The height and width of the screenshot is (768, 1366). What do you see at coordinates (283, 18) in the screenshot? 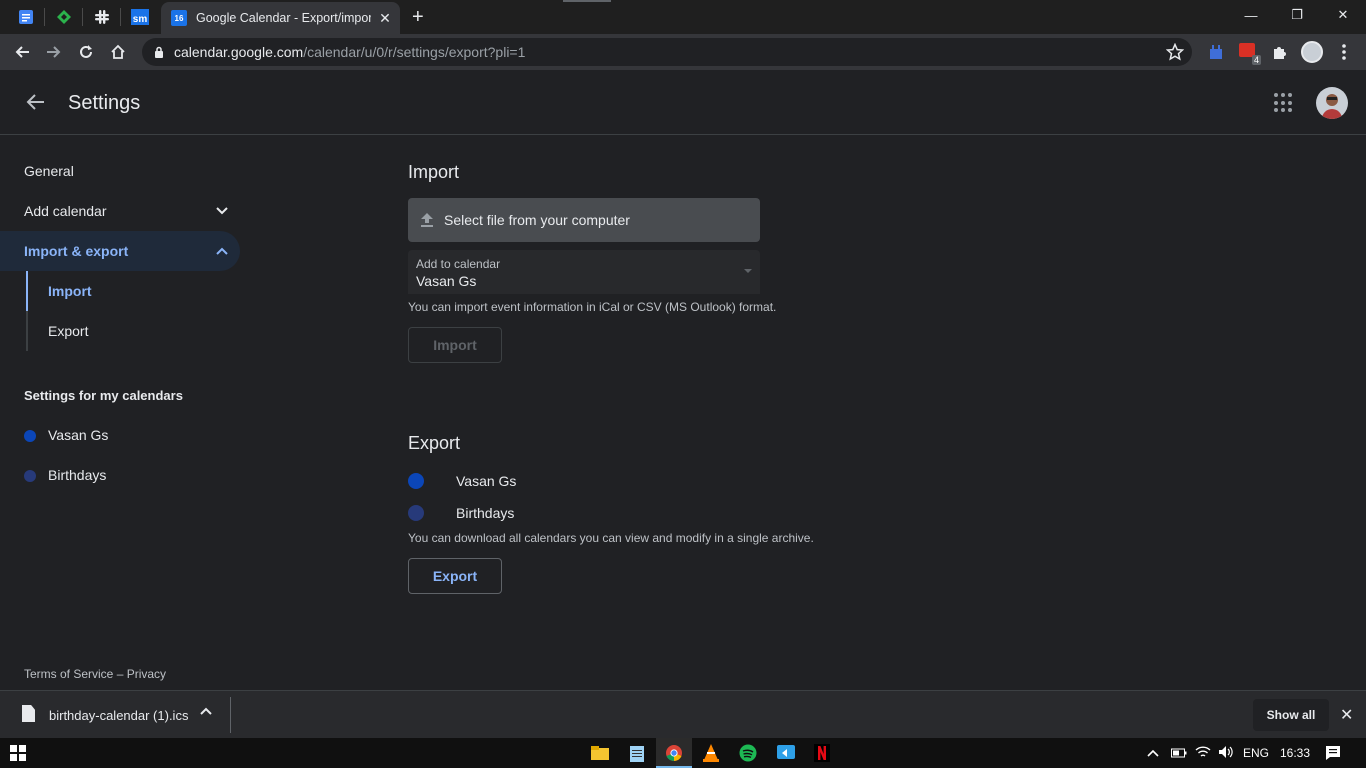
I see `tab-title: Google Calendar - Export/import` at bounding box center [283, 18].